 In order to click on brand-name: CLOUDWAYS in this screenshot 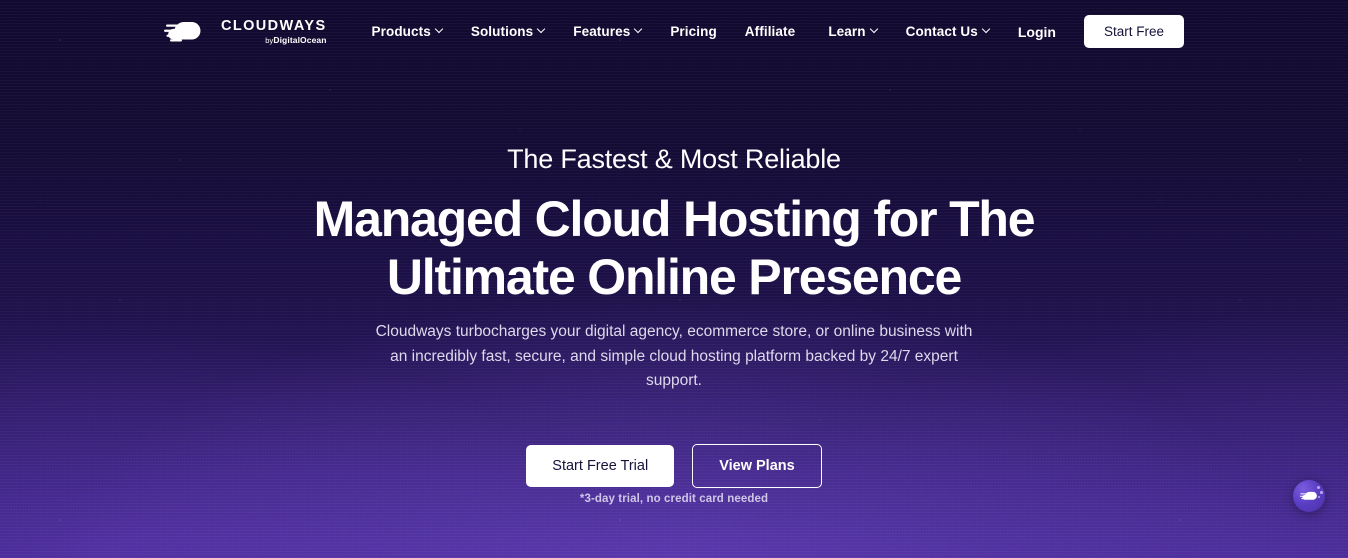, I will do `click(274, 25)`.